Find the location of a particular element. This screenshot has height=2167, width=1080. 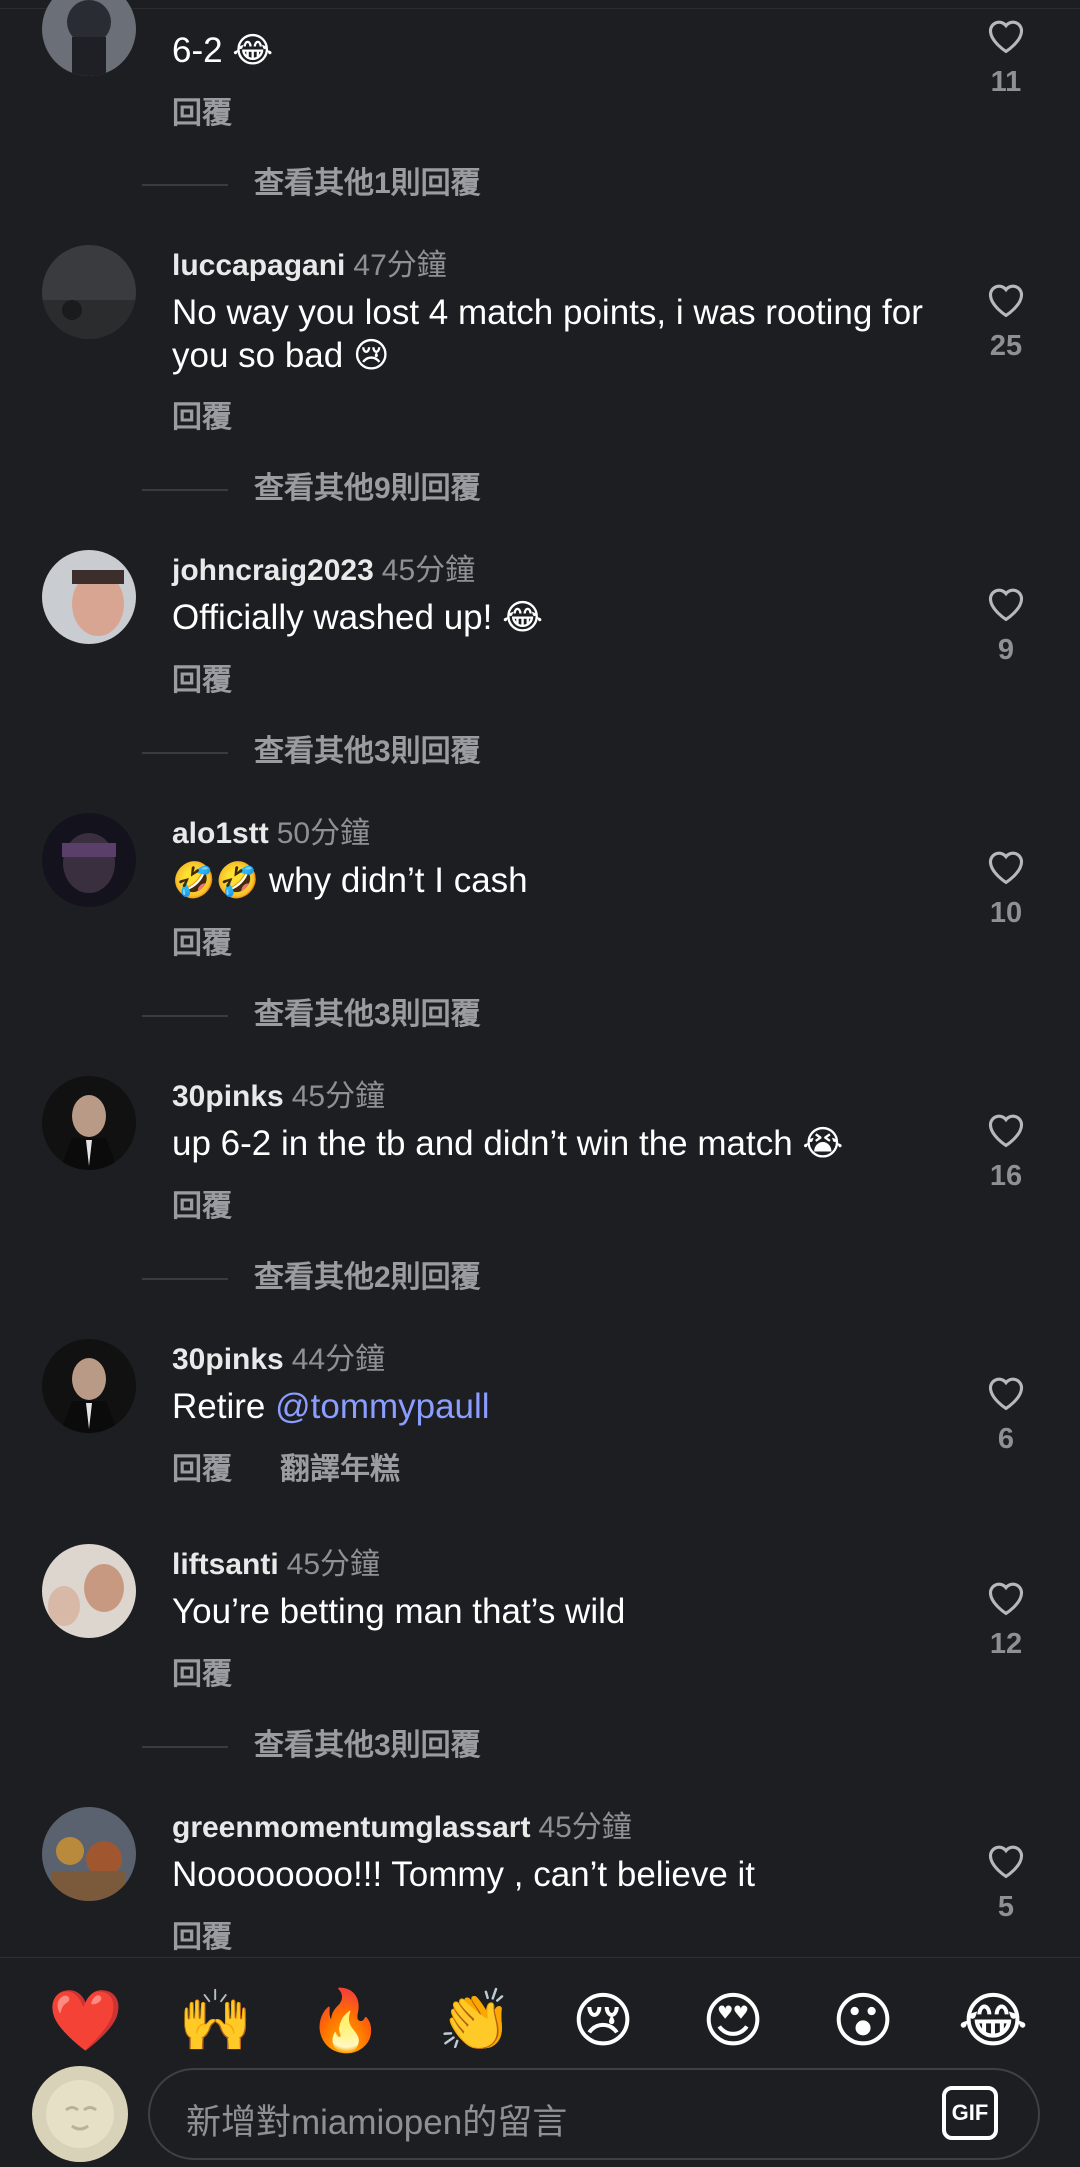

like-button: 10 is located at coordinates (1006, 888).